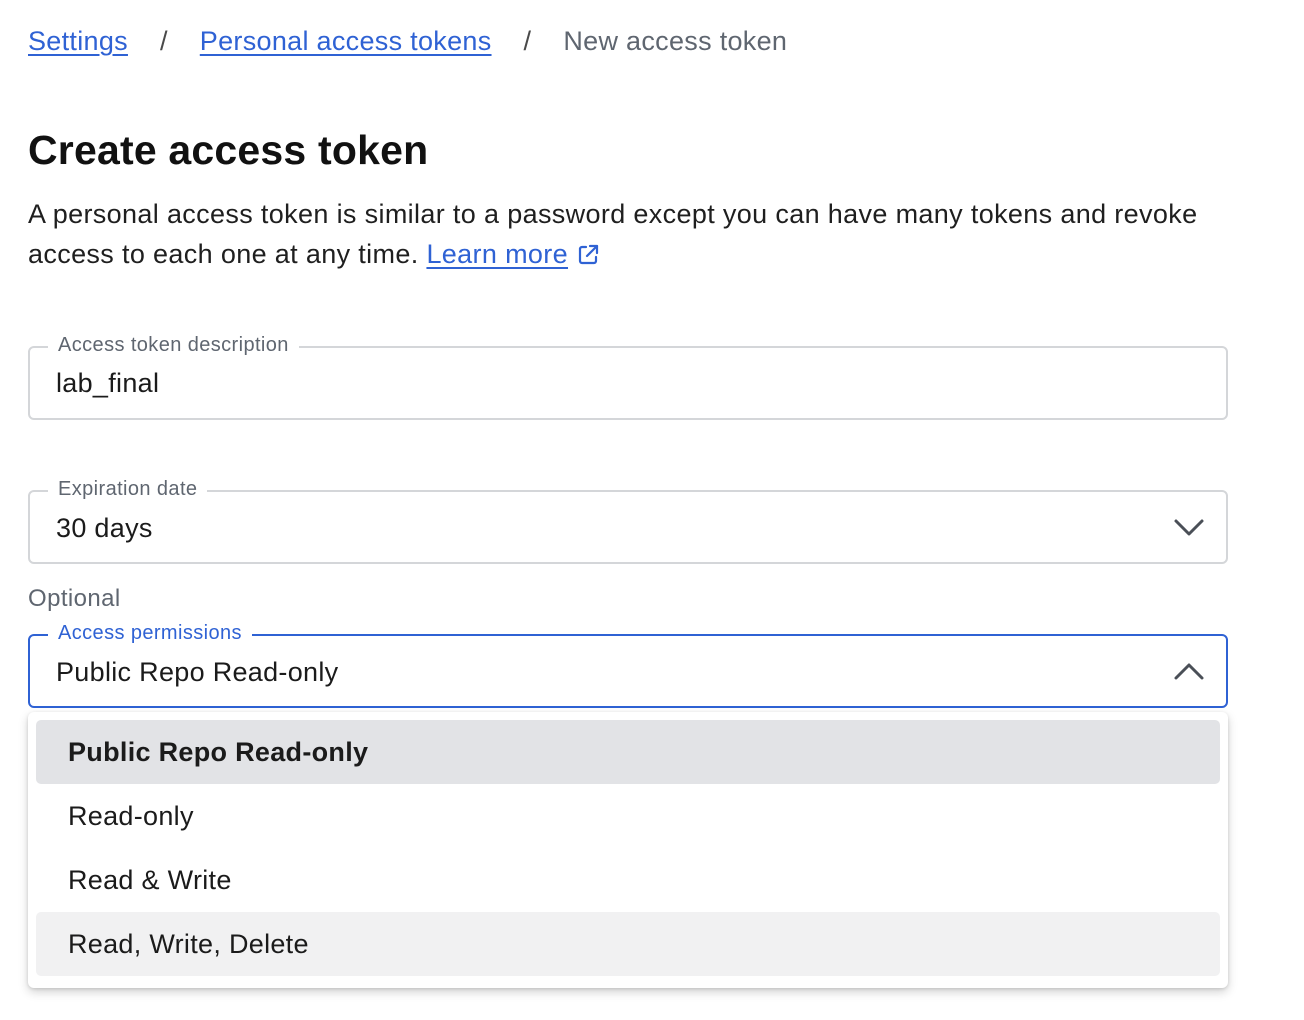  I want to click on access-permissions-select: Access permissions Public Repo Read-only, so click(628, 663).